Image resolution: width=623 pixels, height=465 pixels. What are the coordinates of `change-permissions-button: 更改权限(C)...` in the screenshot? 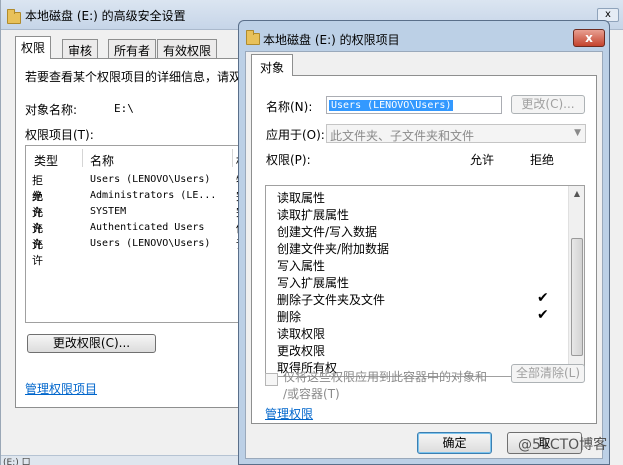 It's located at (91, 343).